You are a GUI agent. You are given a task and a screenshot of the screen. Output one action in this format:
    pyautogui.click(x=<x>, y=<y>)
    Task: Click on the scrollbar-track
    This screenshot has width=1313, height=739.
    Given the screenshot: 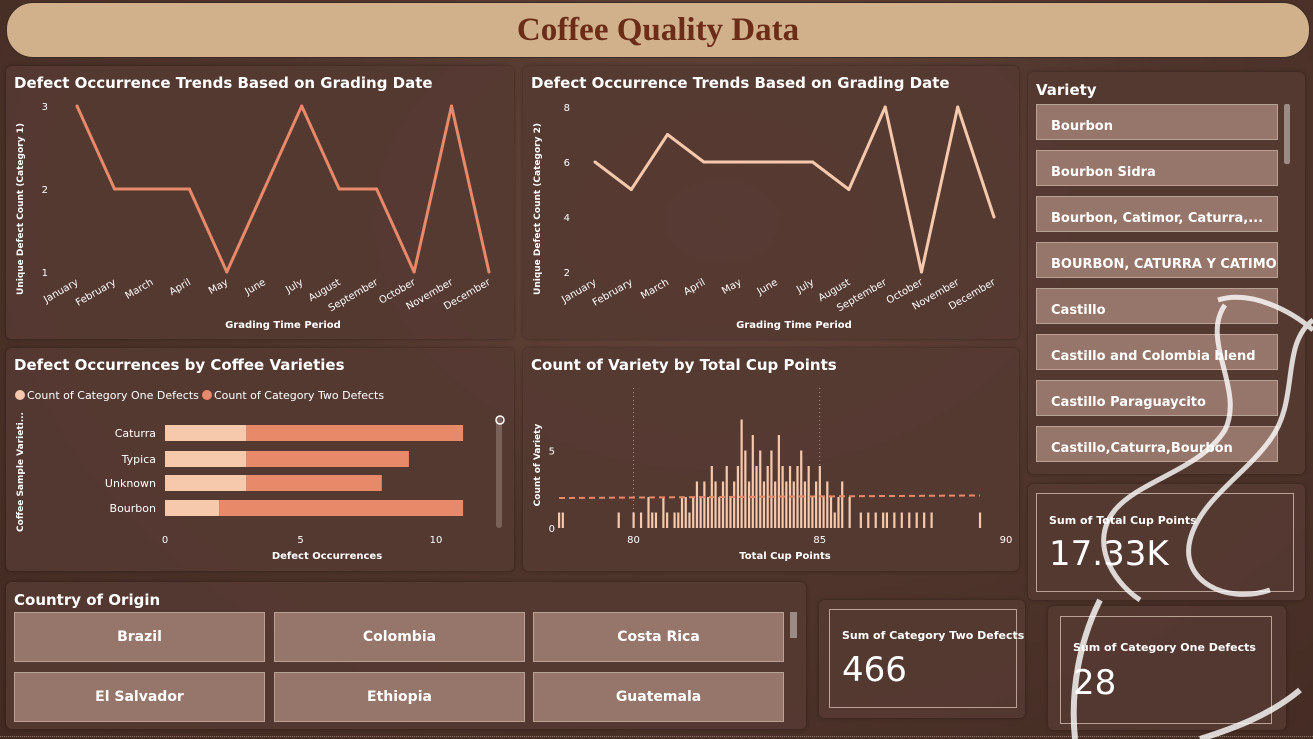 What is the action you would take?
    pyautogui.click(x=499, y=472)
    